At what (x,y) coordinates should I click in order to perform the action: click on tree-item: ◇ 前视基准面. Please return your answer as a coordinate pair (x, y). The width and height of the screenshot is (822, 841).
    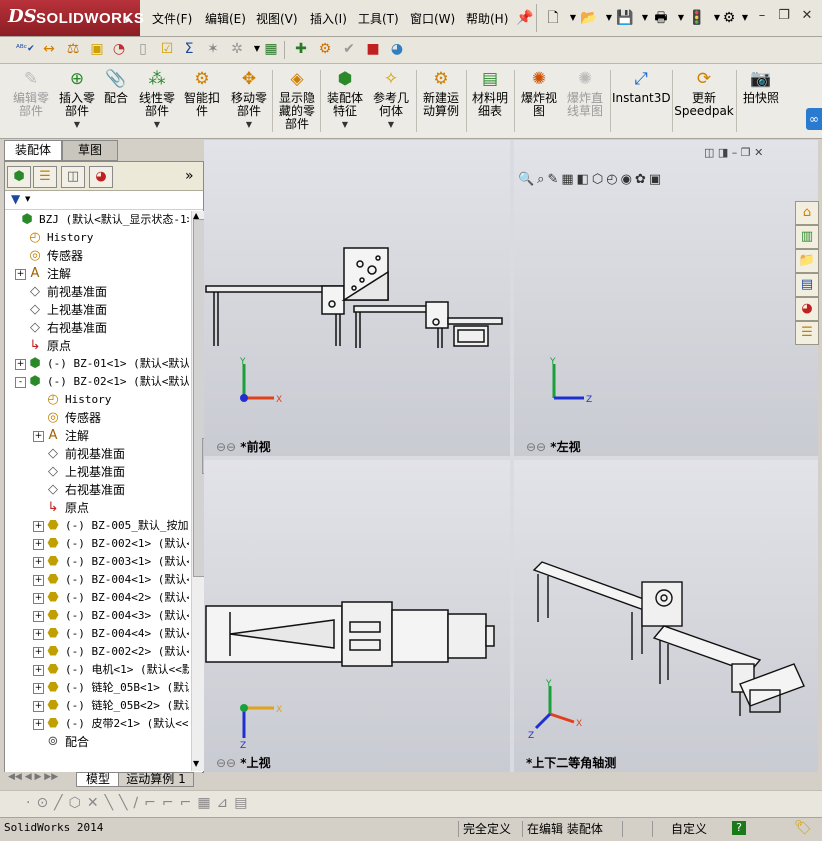
    Looking at the image, I should click on (97, 292).